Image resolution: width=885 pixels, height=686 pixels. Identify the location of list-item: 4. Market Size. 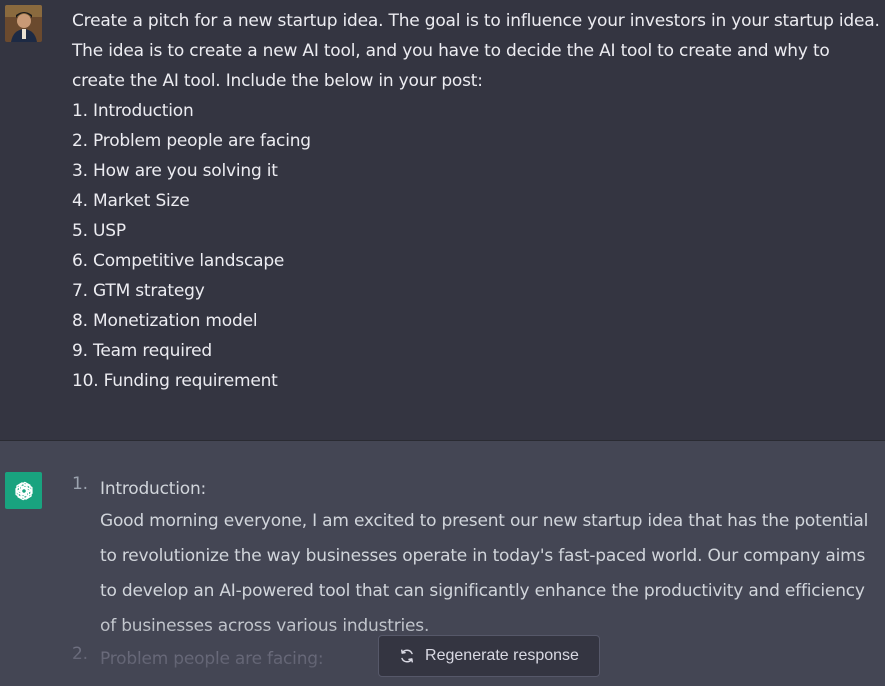
(131, 201).